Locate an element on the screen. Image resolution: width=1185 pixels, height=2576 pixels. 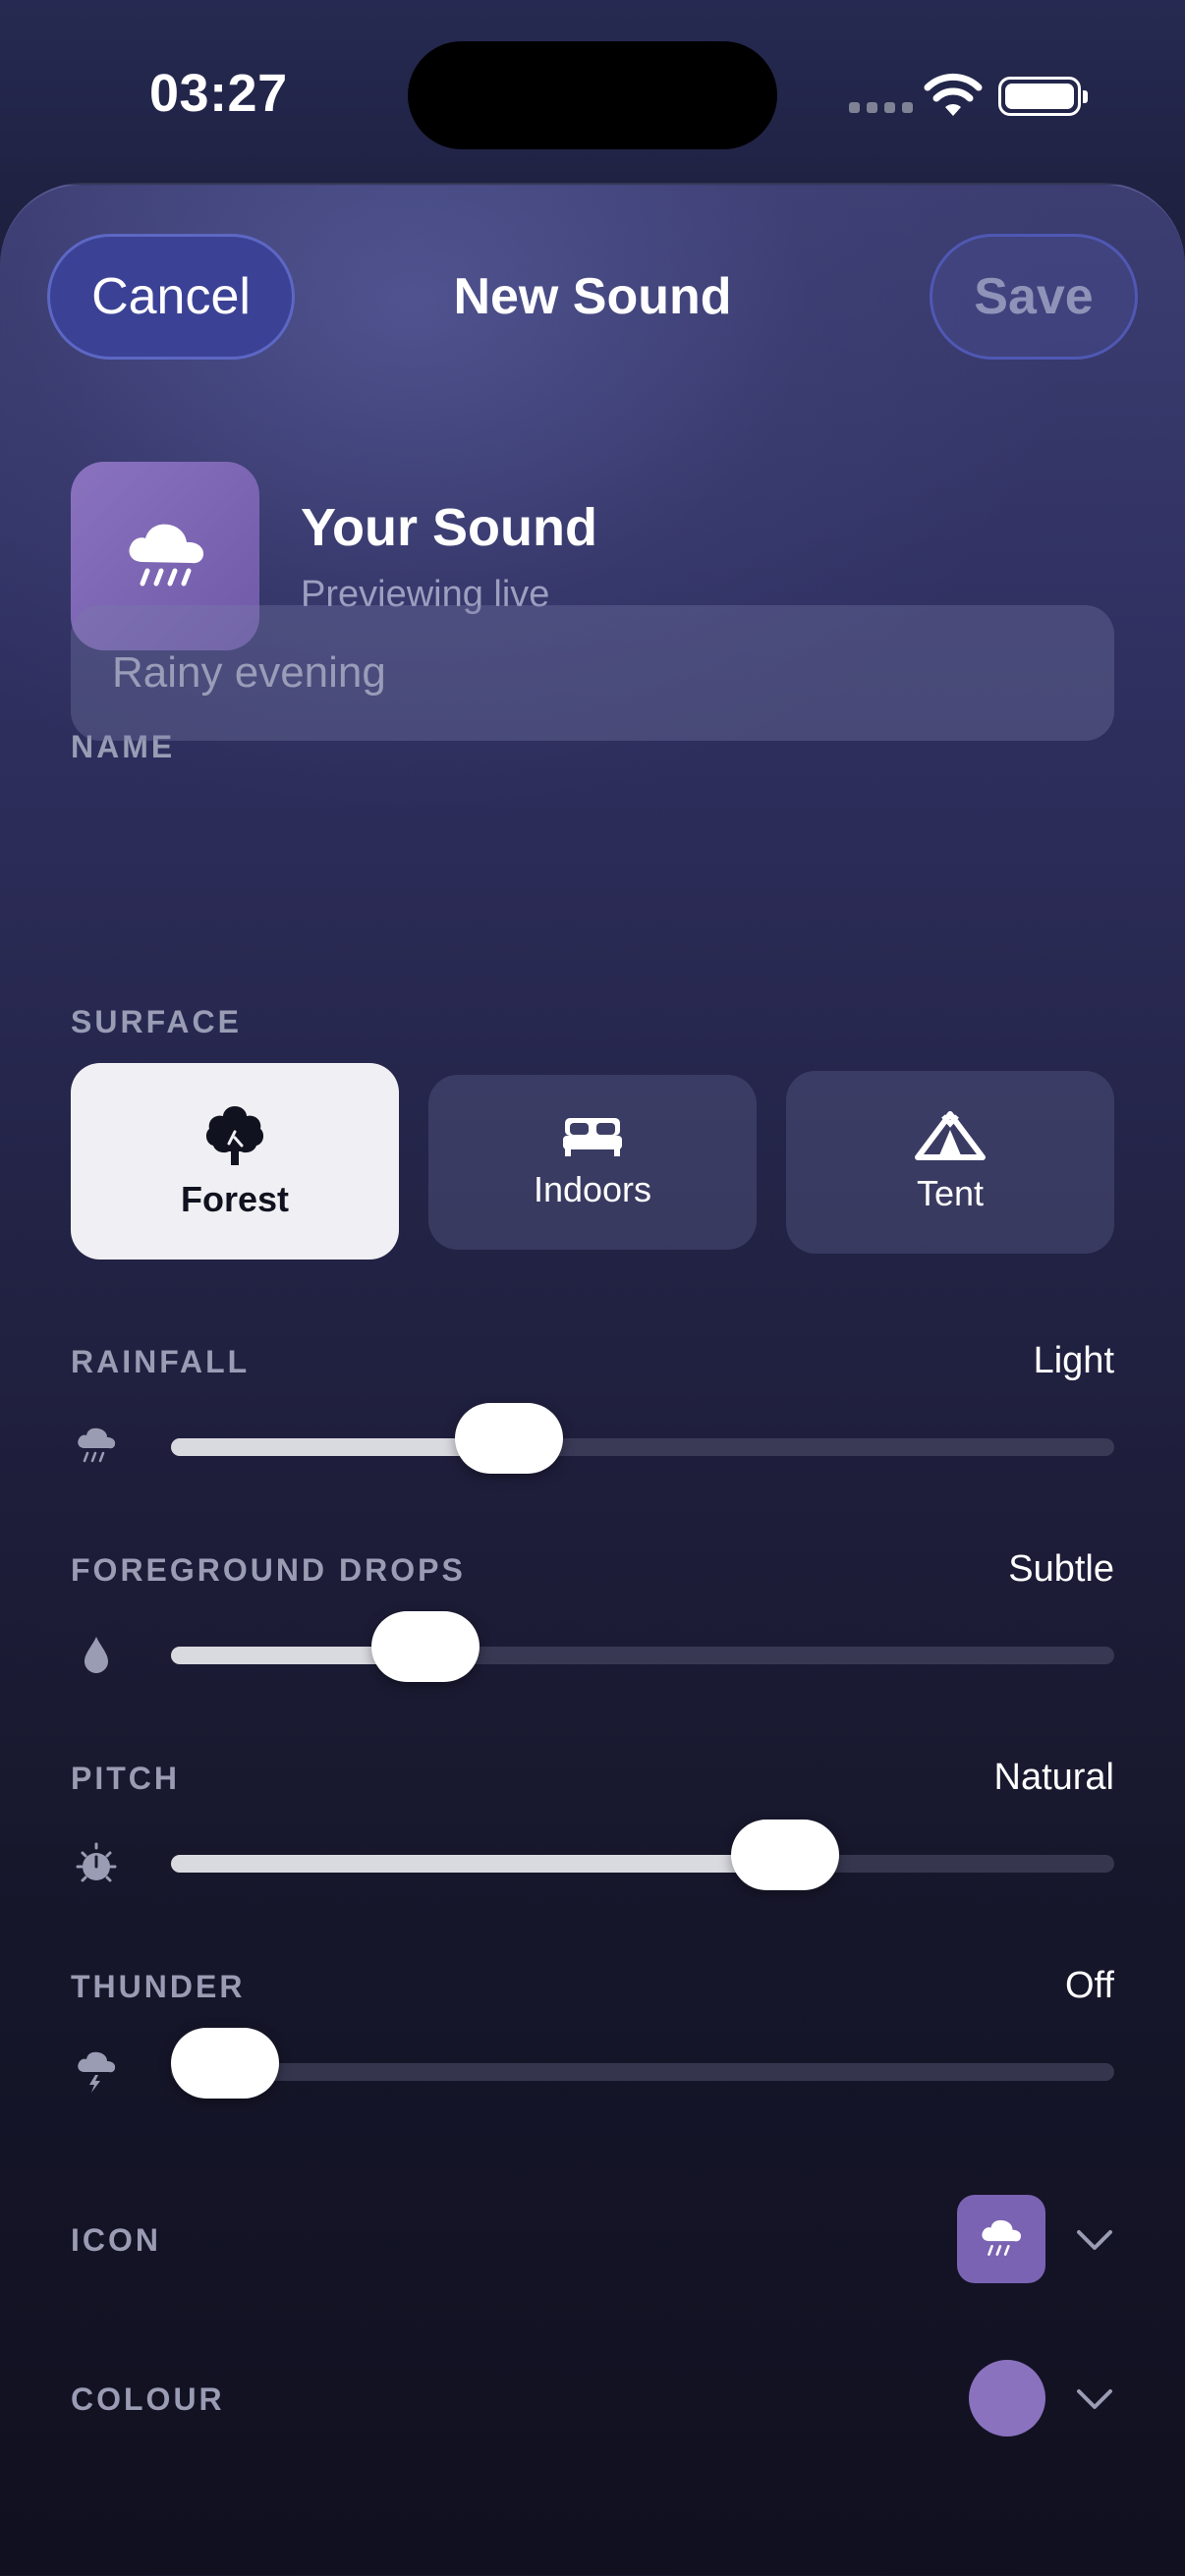
cloud-bolt-icon is located at coordinates (97, 2072).